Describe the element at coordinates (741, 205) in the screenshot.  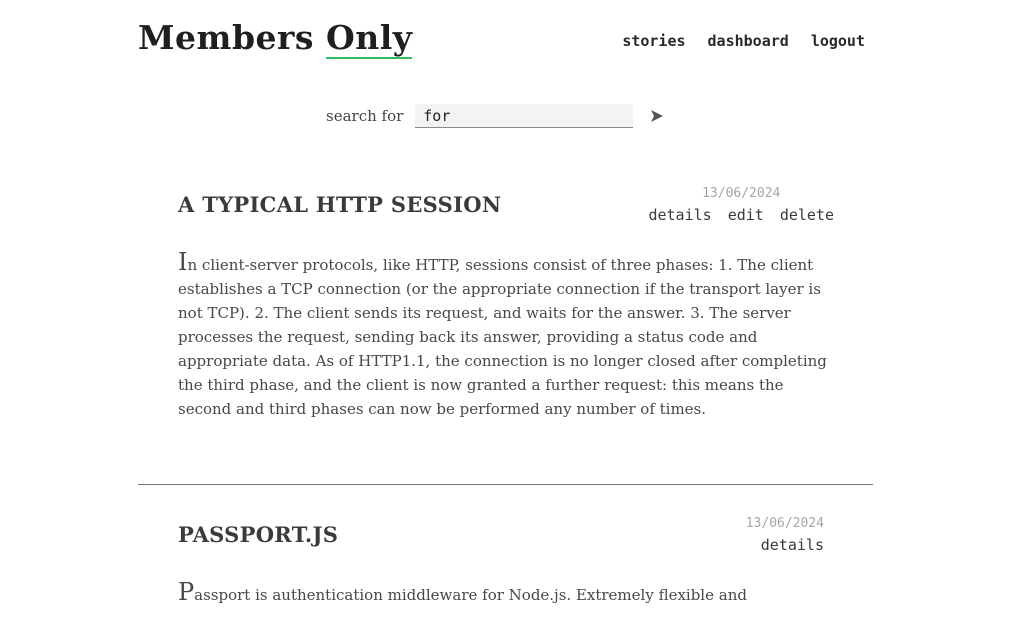
I see `story-meta: 13/06/2024 details edit delete` at that location.